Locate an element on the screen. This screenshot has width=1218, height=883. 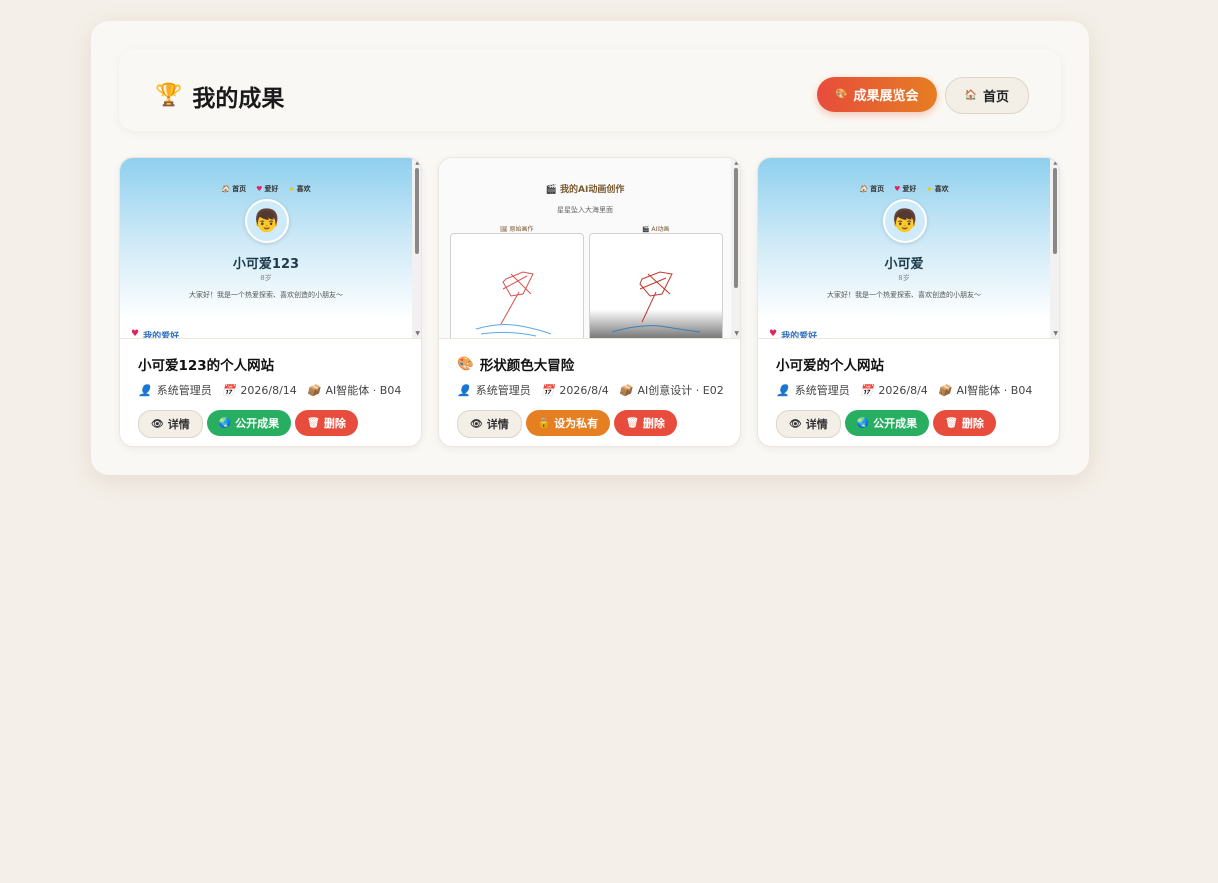
preview-nav-home: 🏠 首页 is located at coordinates (871, 189).